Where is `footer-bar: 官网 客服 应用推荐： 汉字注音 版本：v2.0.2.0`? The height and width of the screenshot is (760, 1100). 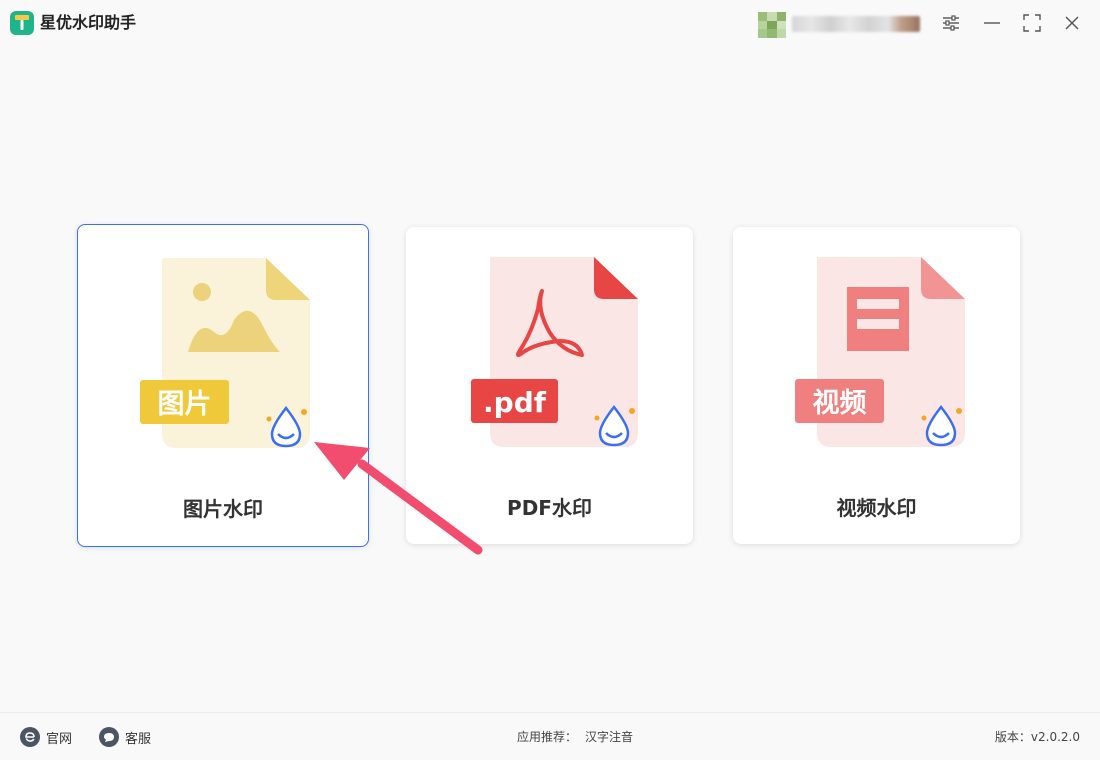
footer-bar: 官网 客服 应用推荐： 汉字注音 版本：v2.0.2.0 is located at coordinates (550, 736).